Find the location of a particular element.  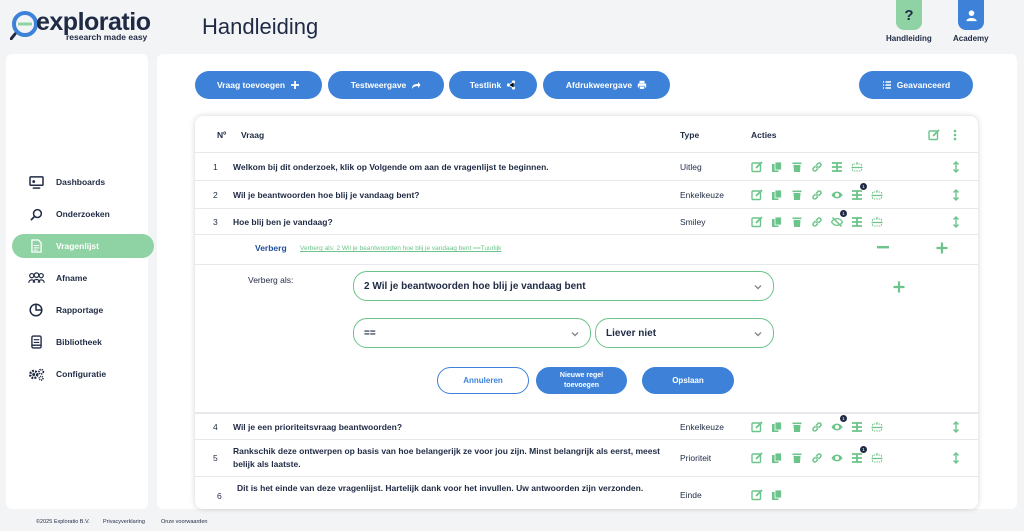

add-question-button: Vraag toevoegen is located at coordinates (258, 85).